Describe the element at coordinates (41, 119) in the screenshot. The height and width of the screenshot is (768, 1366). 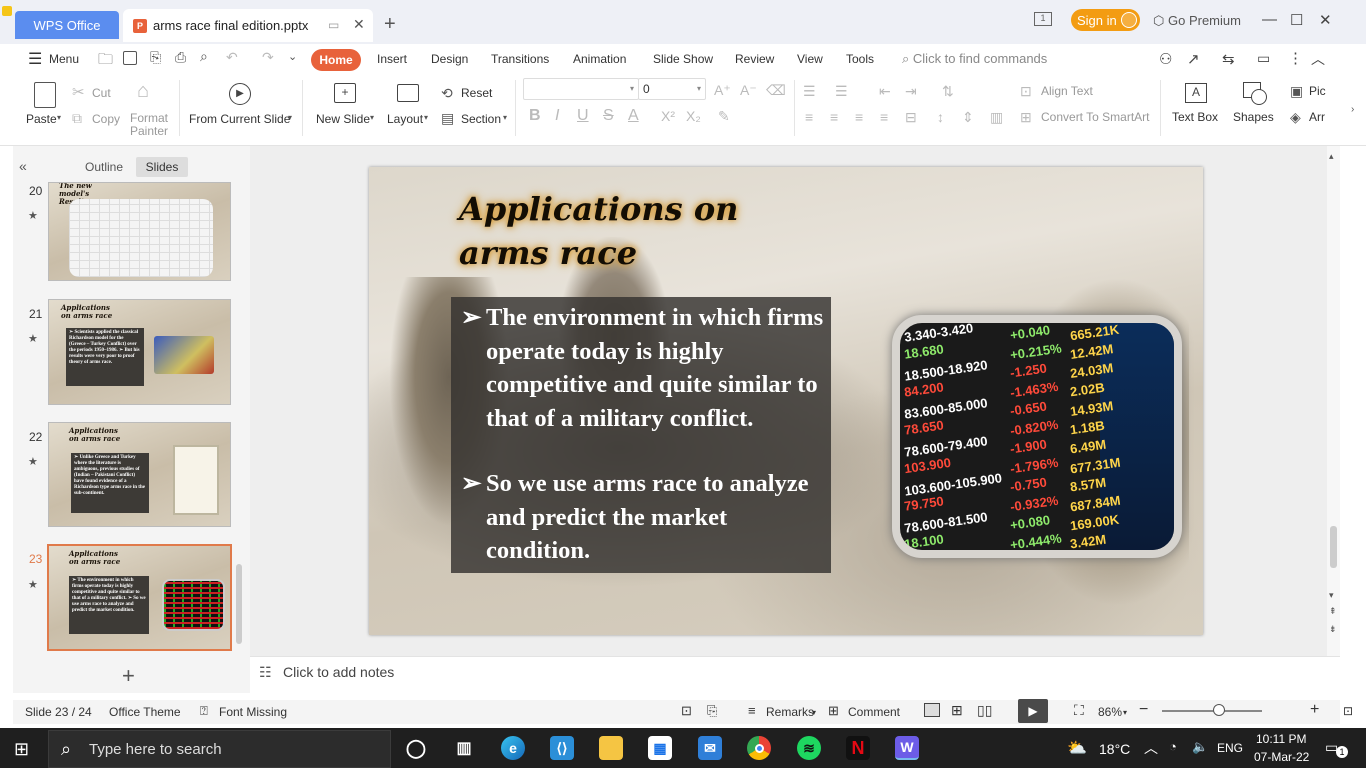
I see `paste-button: Paste` at that location.